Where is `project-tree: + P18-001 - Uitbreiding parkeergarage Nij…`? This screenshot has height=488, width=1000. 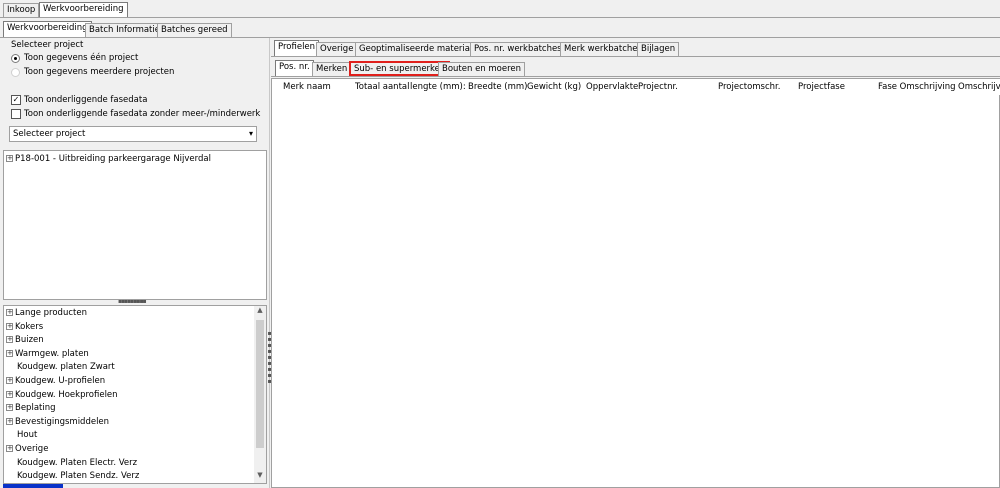 project-tree: + P18-001 - Uitbreiding parkeergarage Nij… is located at coordinates (135, 225).